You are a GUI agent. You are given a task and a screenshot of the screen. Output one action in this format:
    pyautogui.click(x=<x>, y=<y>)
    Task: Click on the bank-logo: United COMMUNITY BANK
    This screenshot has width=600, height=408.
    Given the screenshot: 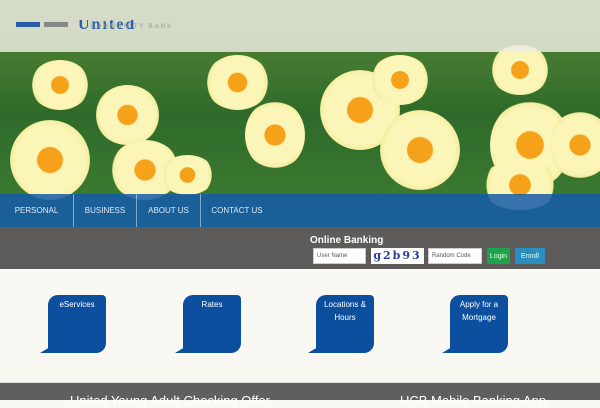 What is the action you would take?
    pyautogui.click(x=94, y=24)
    